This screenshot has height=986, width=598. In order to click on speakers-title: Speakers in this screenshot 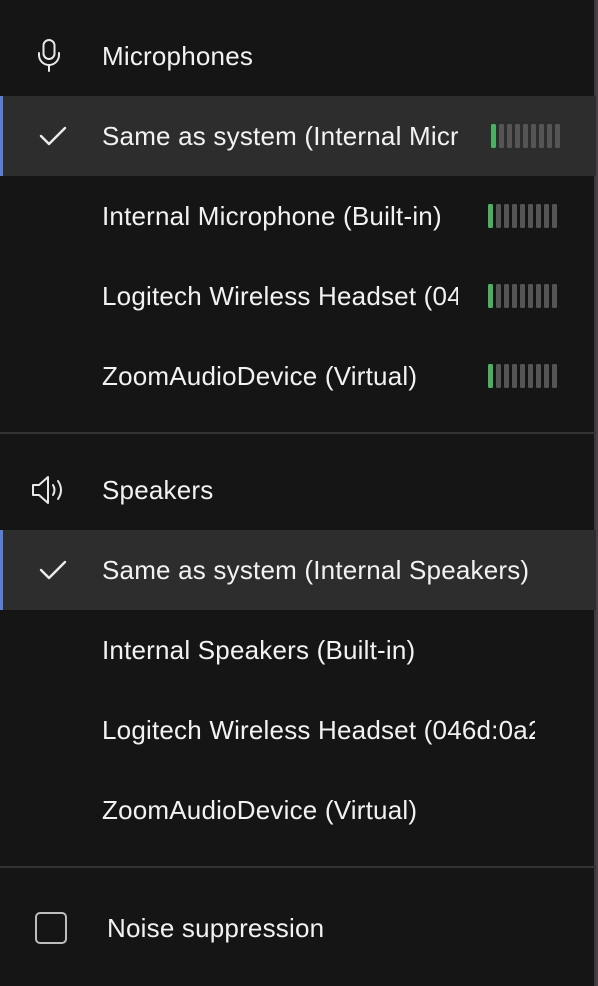, I will do `click(158, 489)`.